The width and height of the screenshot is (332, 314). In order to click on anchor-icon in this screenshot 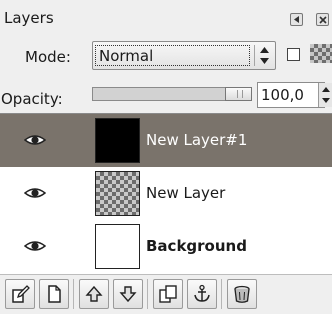, I will do `click(202, 293)`.